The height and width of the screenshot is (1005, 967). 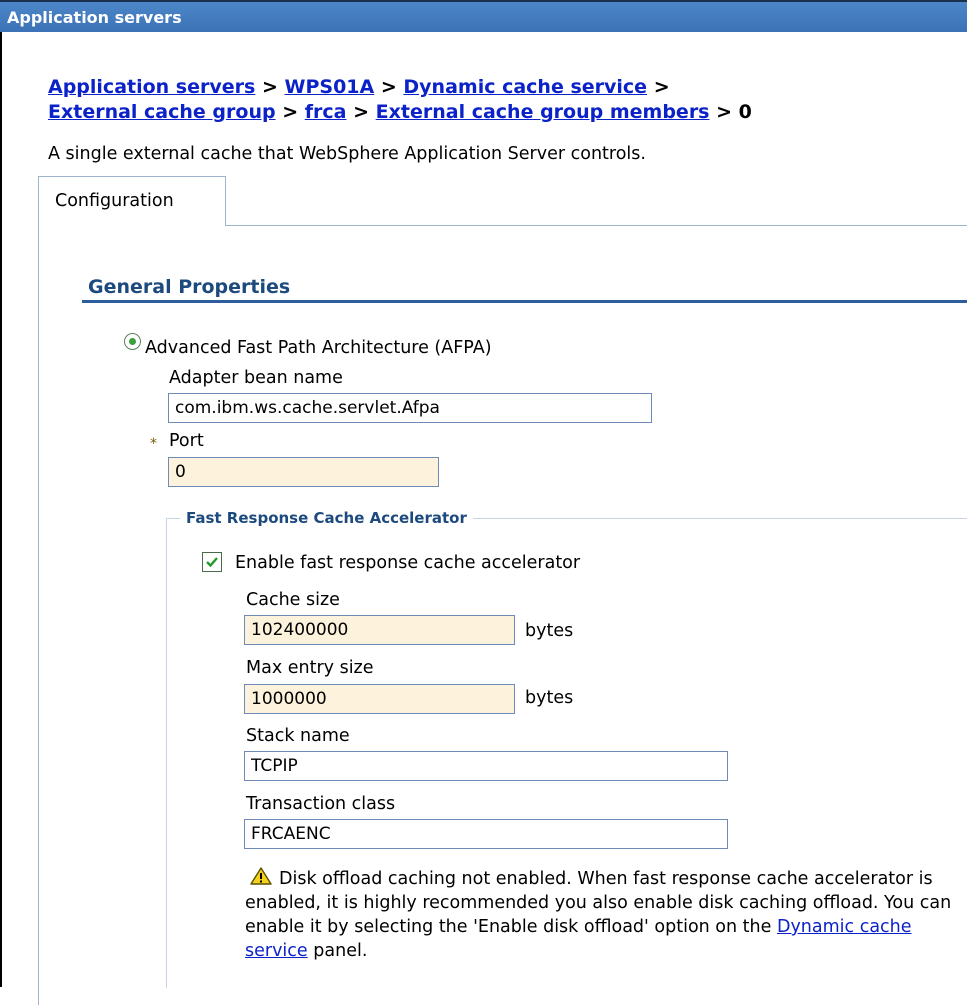 What do you see at coordinates (162, 112) in the screenshot?
I see `breadcrumb-link-external-cache-group: External cache group` at bounding box center [162, 112].